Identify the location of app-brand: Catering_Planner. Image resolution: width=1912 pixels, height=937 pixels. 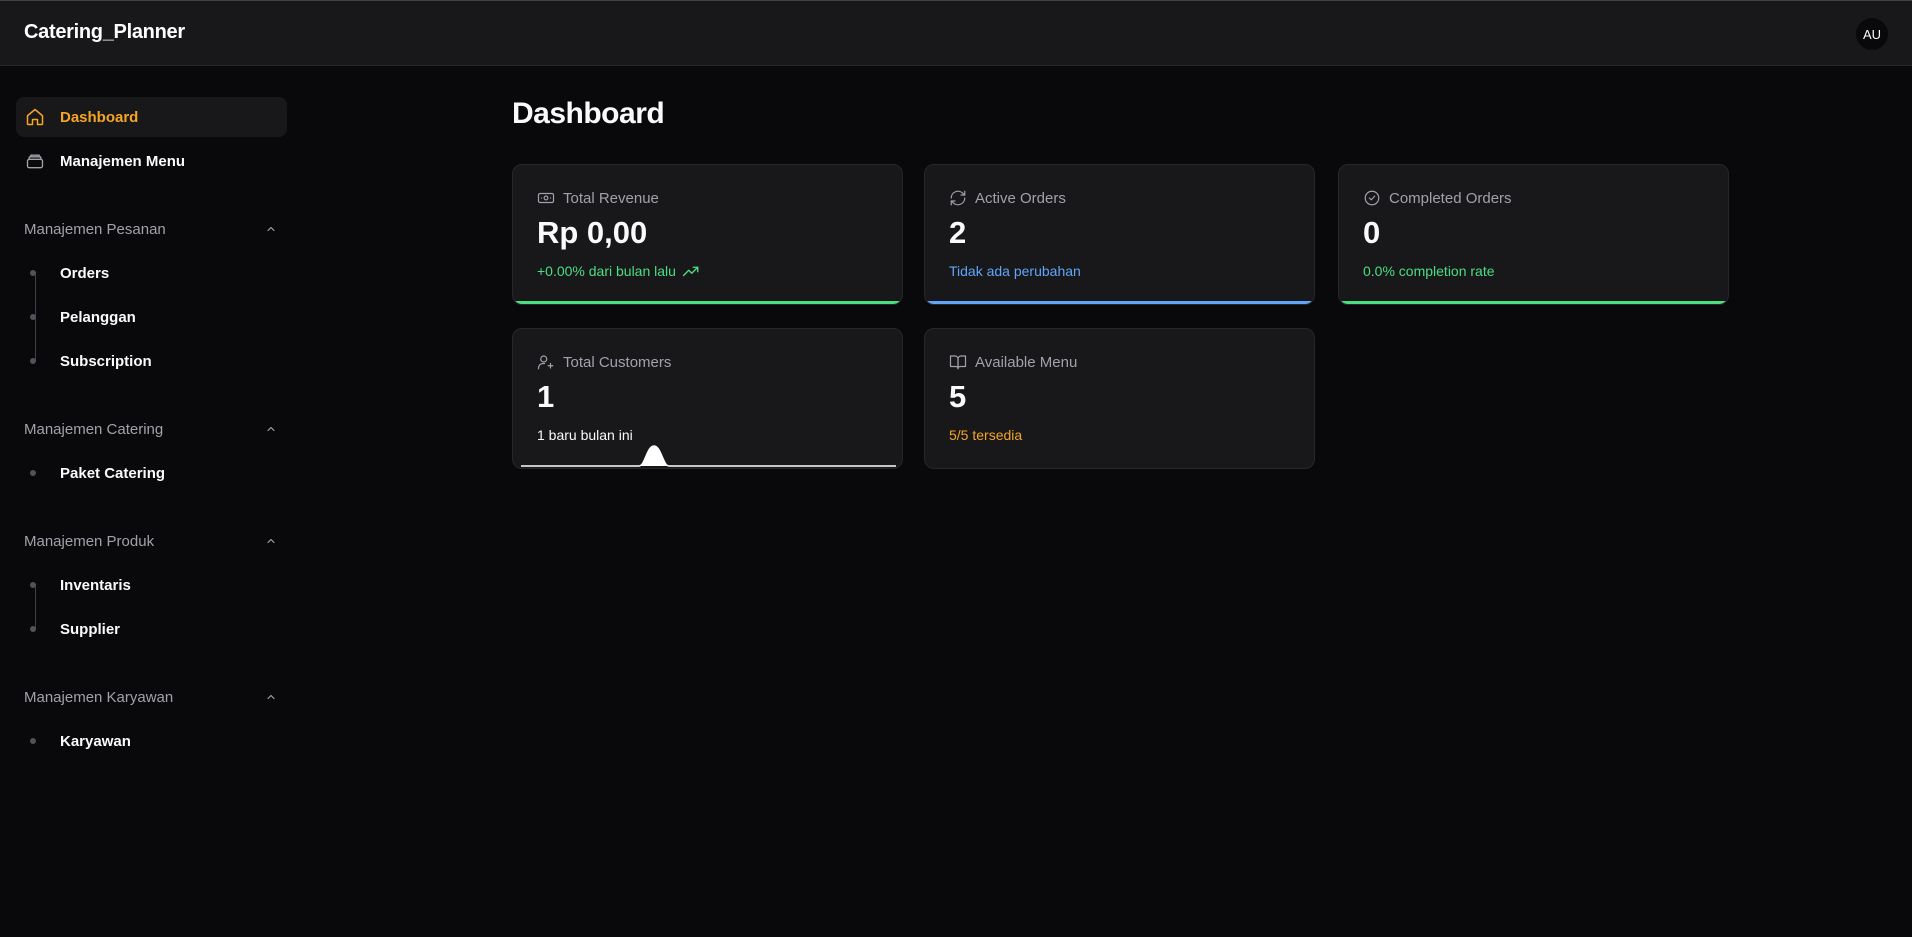
(104, 32).